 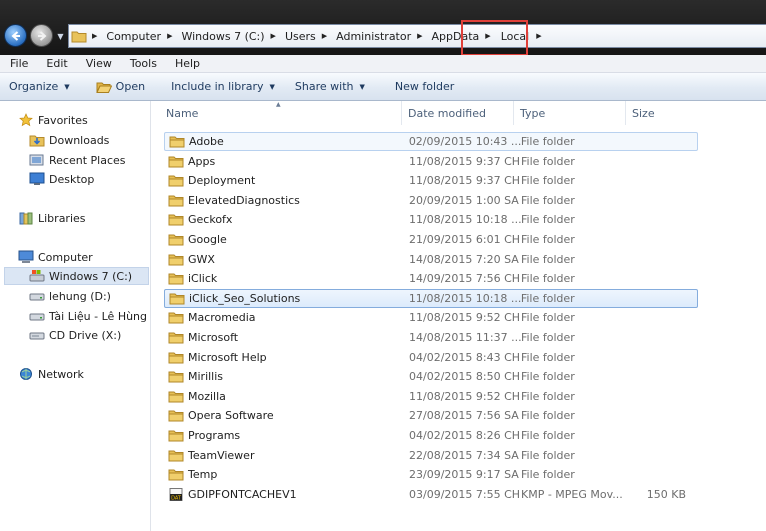 I want to click on share-with-label: Share with, so click(x=324, y=86).